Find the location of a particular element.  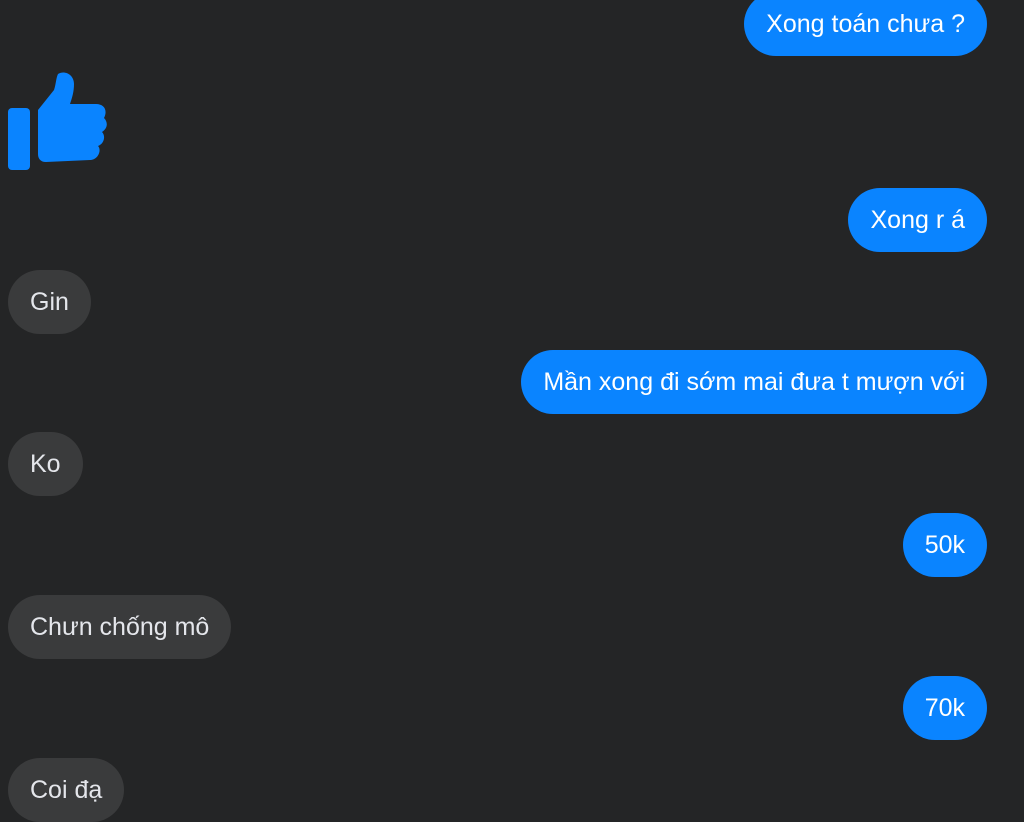

message-text: Xong r á is located at coordinates (917, 220).